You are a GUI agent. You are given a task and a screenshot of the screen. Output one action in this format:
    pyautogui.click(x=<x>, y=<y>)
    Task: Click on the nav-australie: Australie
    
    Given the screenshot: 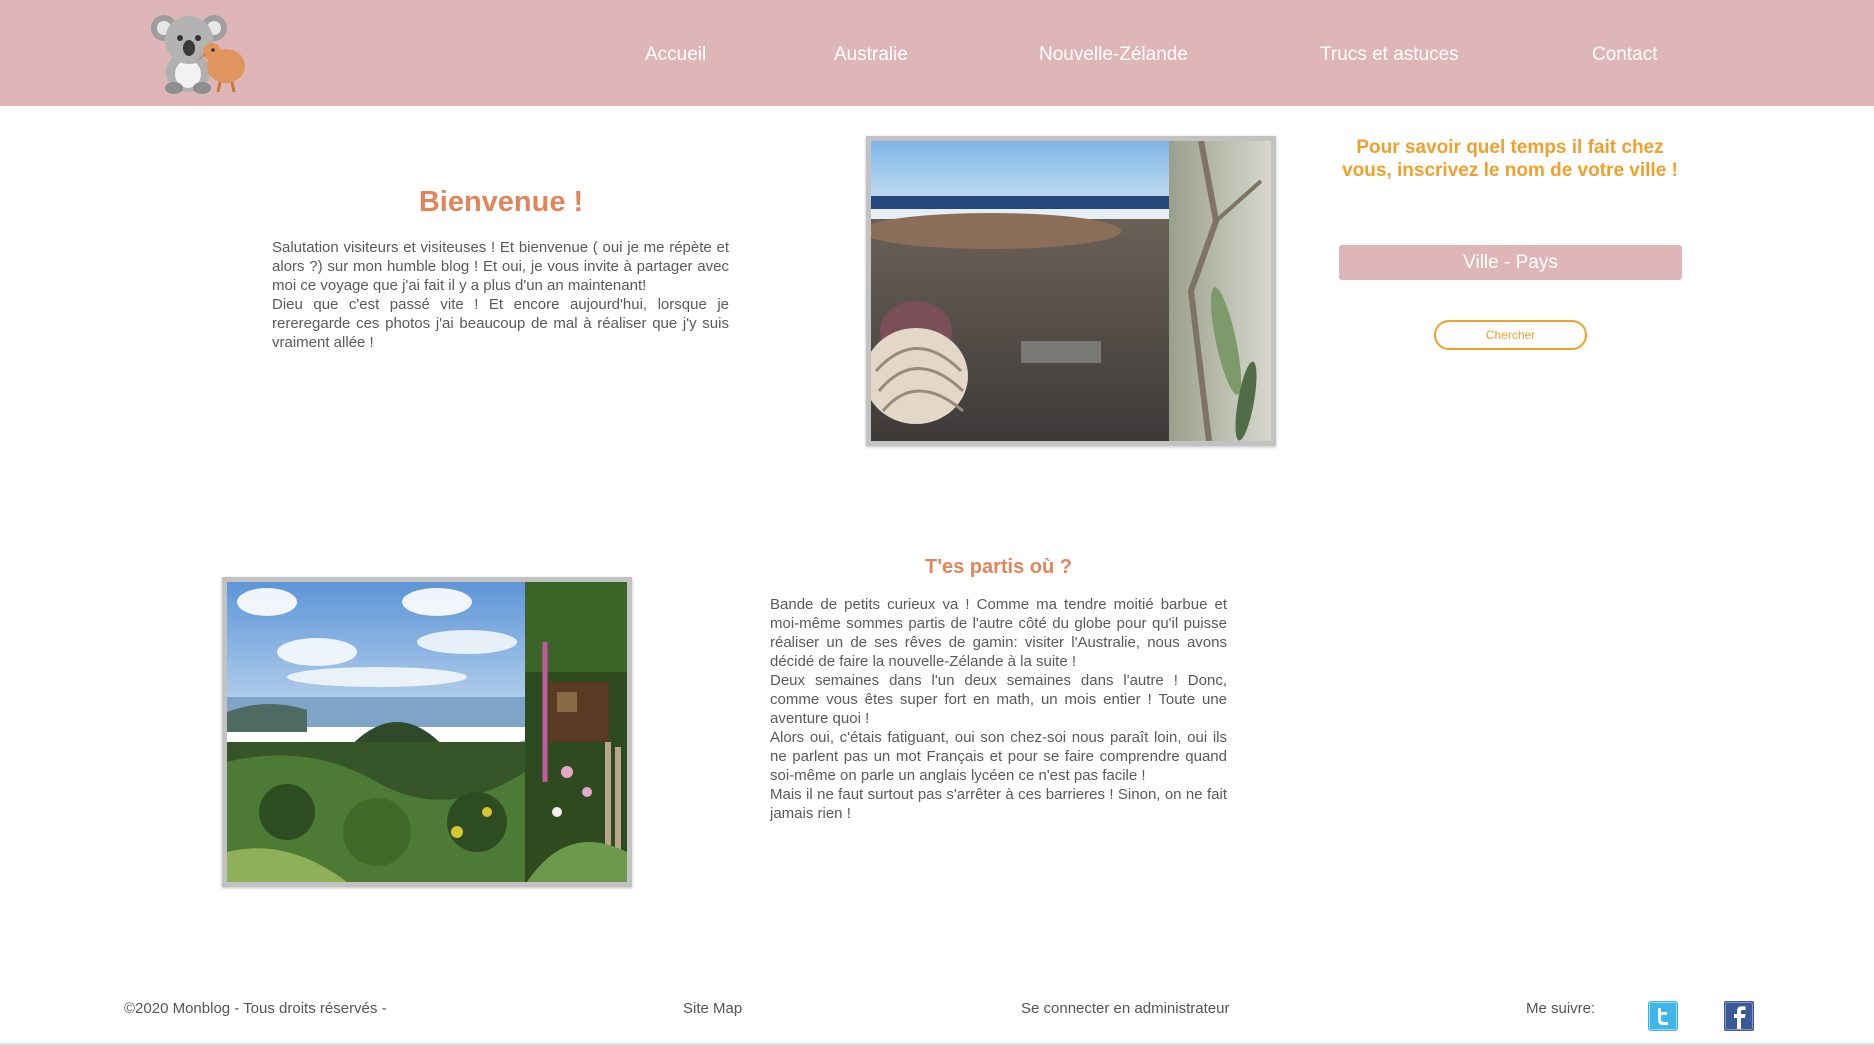 What is the action you would take?
    pyautogui.click(x=871, y=55)
    